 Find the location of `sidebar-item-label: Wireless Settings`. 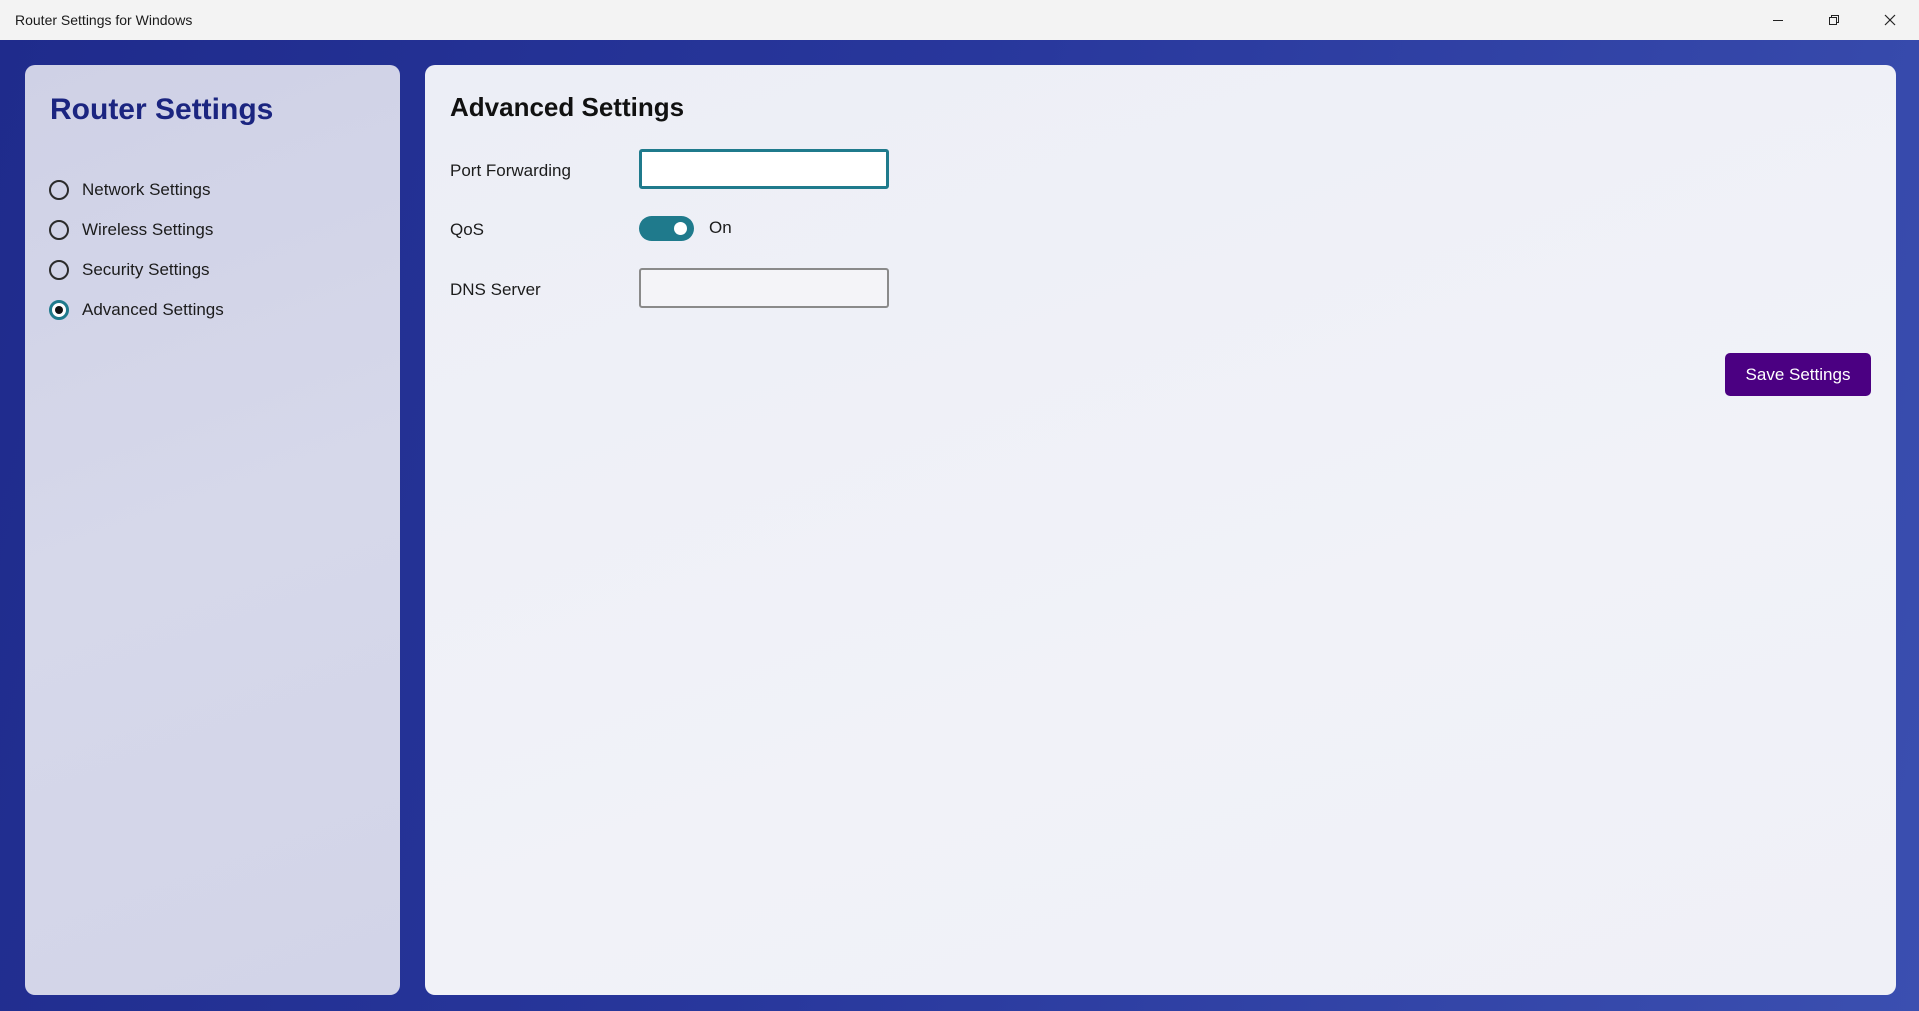

sidebar-item-label: Wireless Settings is located at coordinates (148, 229).